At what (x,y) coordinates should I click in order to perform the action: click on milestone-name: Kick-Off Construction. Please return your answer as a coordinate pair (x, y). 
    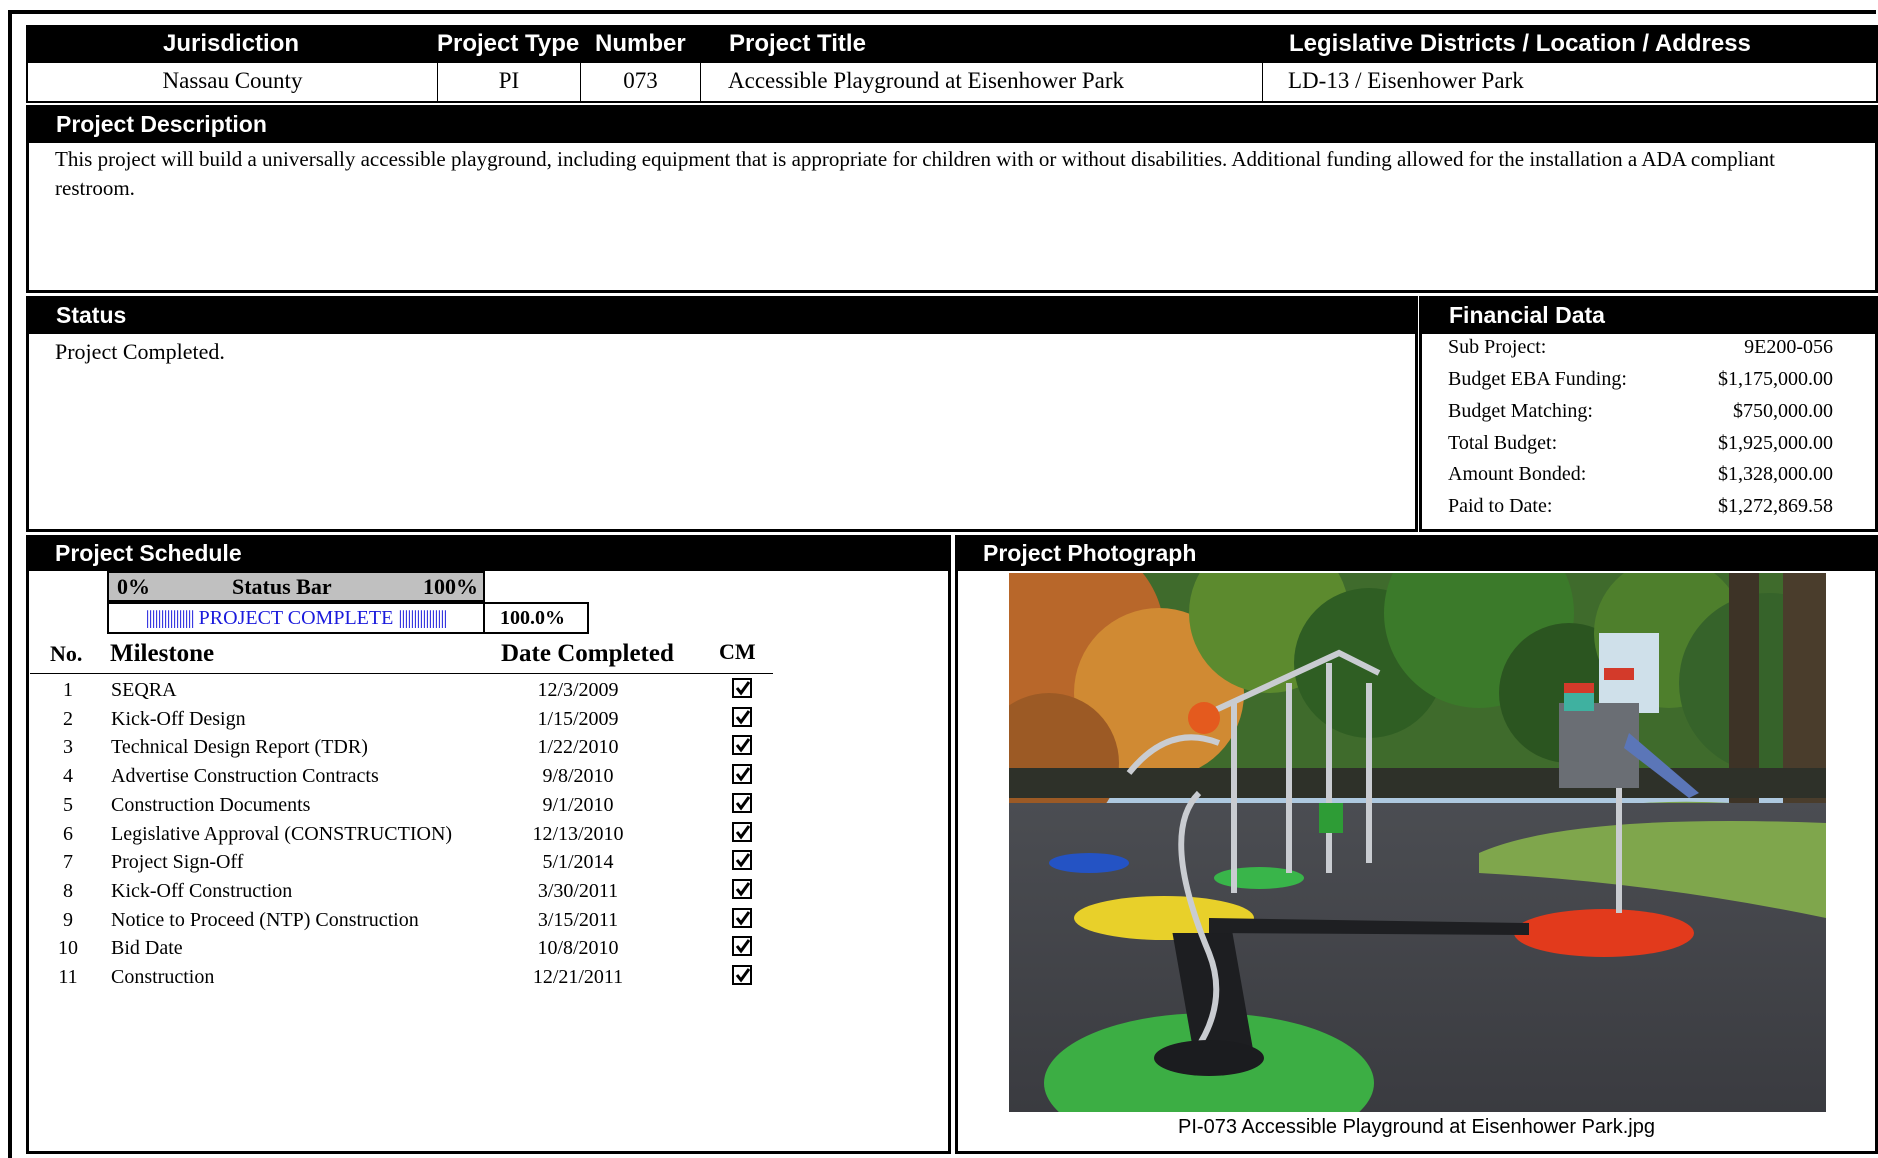
    Looking at the image, I should click on (202, 891).